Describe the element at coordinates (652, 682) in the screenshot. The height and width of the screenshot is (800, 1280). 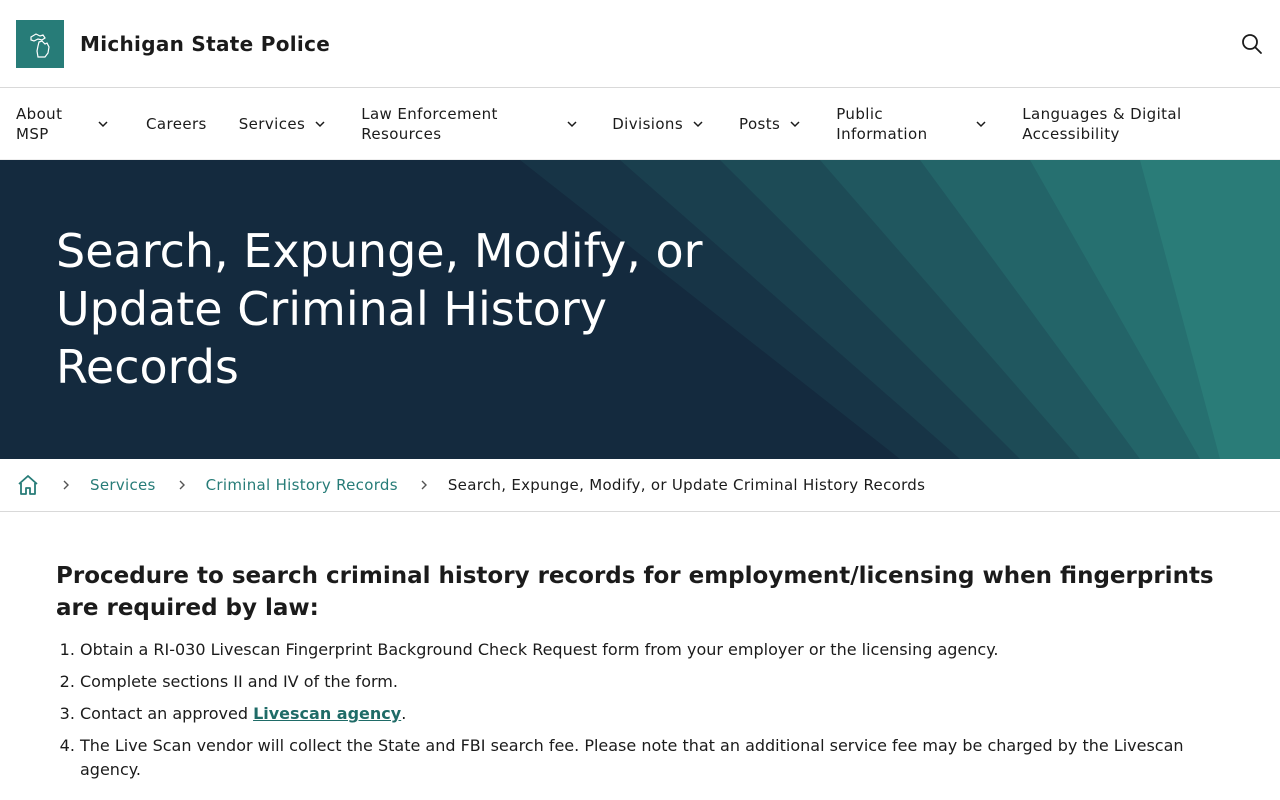
I see `list-item: Complete sections II and IV of the form.` at that location.